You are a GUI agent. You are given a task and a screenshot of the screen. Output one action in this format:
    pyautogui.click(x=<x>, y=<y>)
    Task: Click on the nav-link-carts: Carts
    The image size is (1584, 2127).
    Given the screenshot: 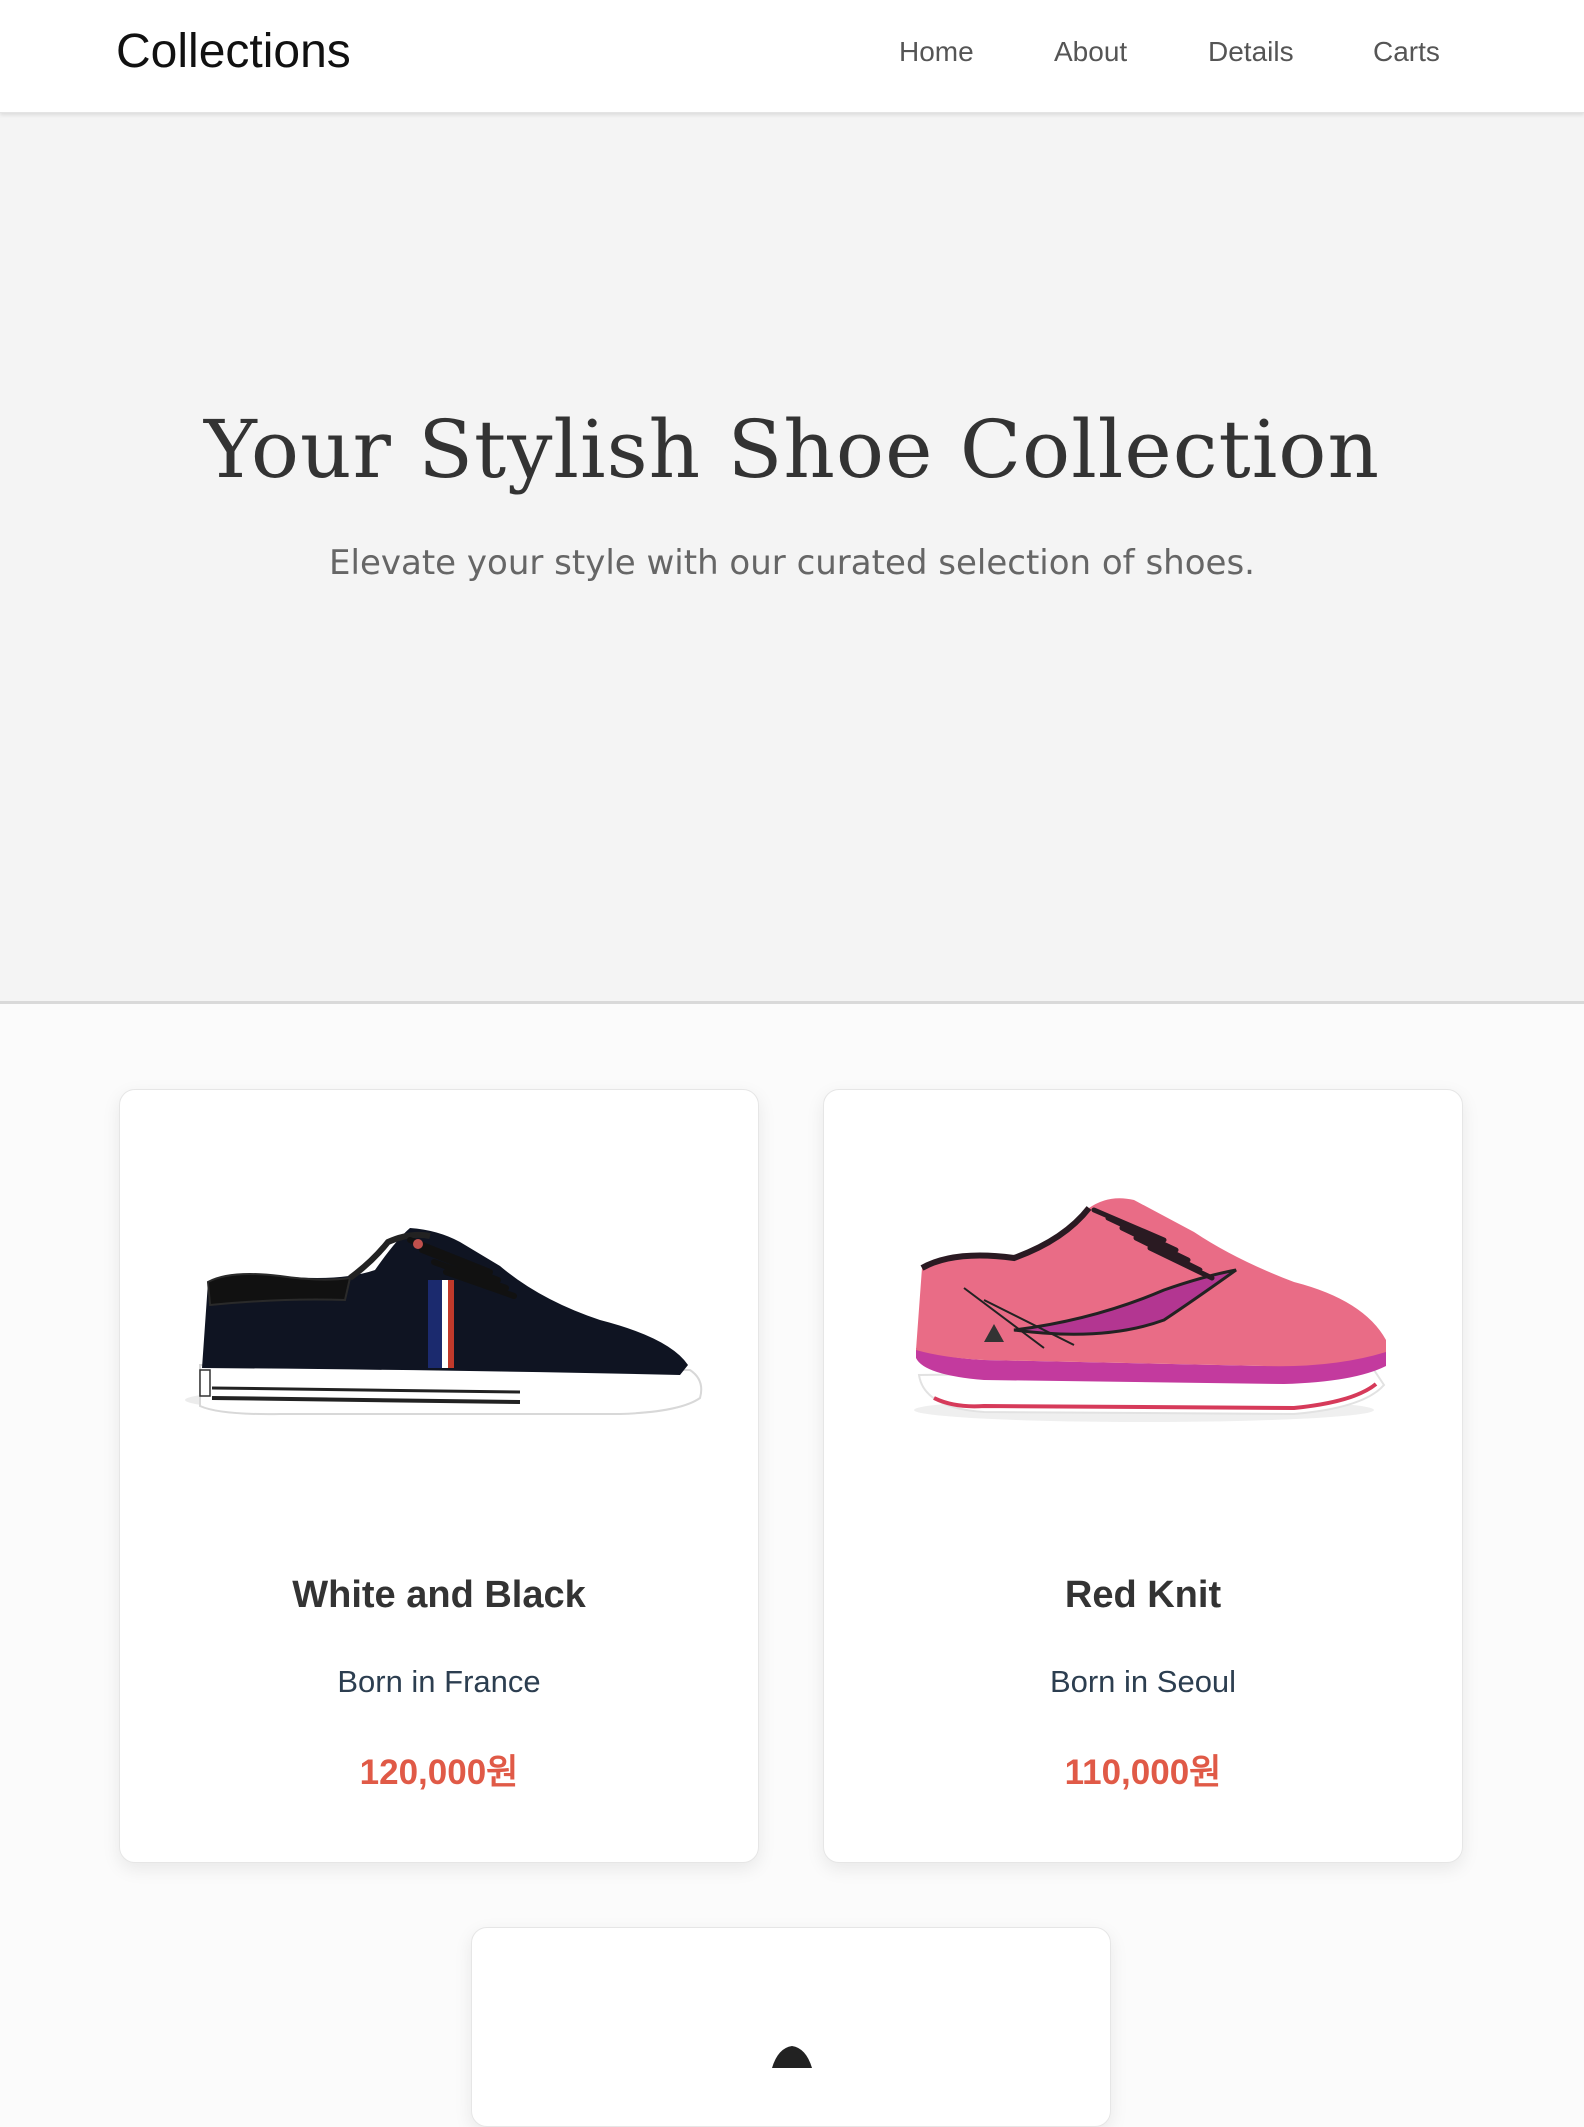 What is the action you would take?
    pyautogui.click(x=1406, y=52)
    